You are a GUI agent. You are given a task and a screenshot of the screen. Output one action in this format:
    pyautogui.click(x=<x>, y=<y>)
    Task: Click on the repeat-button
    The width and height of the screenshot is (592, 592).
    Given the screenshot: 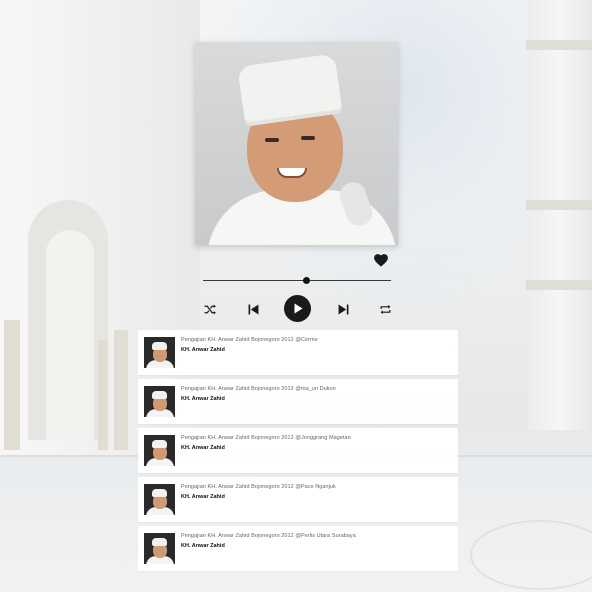 What is the action you would take?
    pyautogui.click(x=385, y=309)
    